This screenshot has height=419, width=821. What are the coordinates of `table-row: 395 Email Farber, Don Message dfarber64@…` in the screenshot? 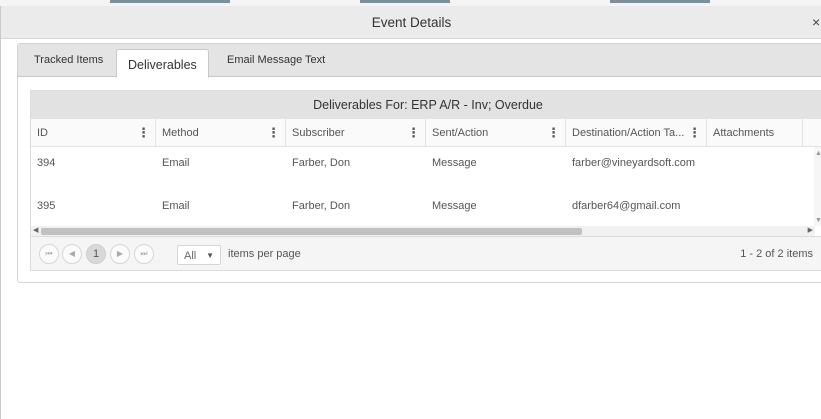 It's located at (420, 206).